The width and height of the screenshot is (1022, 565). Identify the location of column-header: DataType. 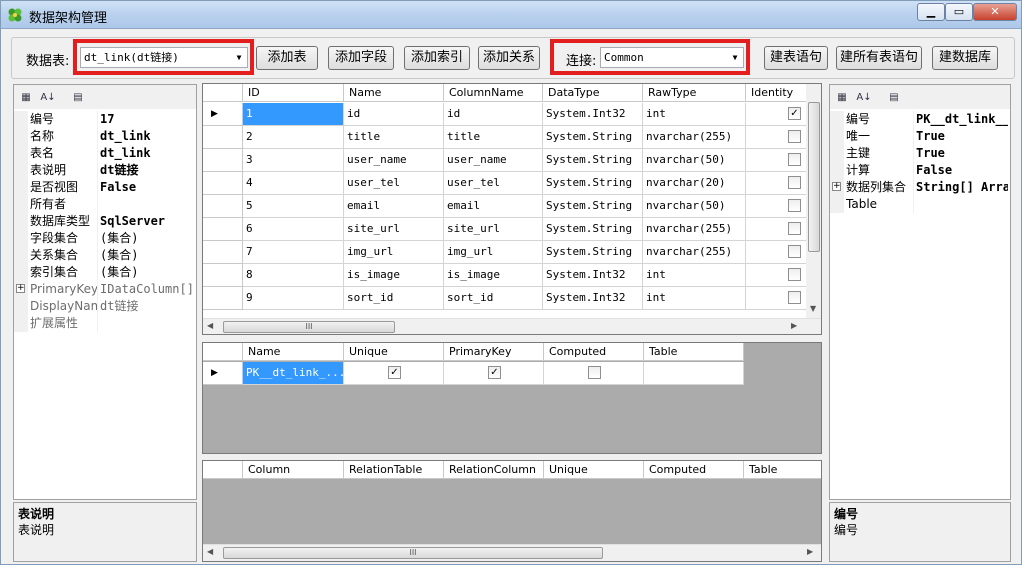
(593, 93).